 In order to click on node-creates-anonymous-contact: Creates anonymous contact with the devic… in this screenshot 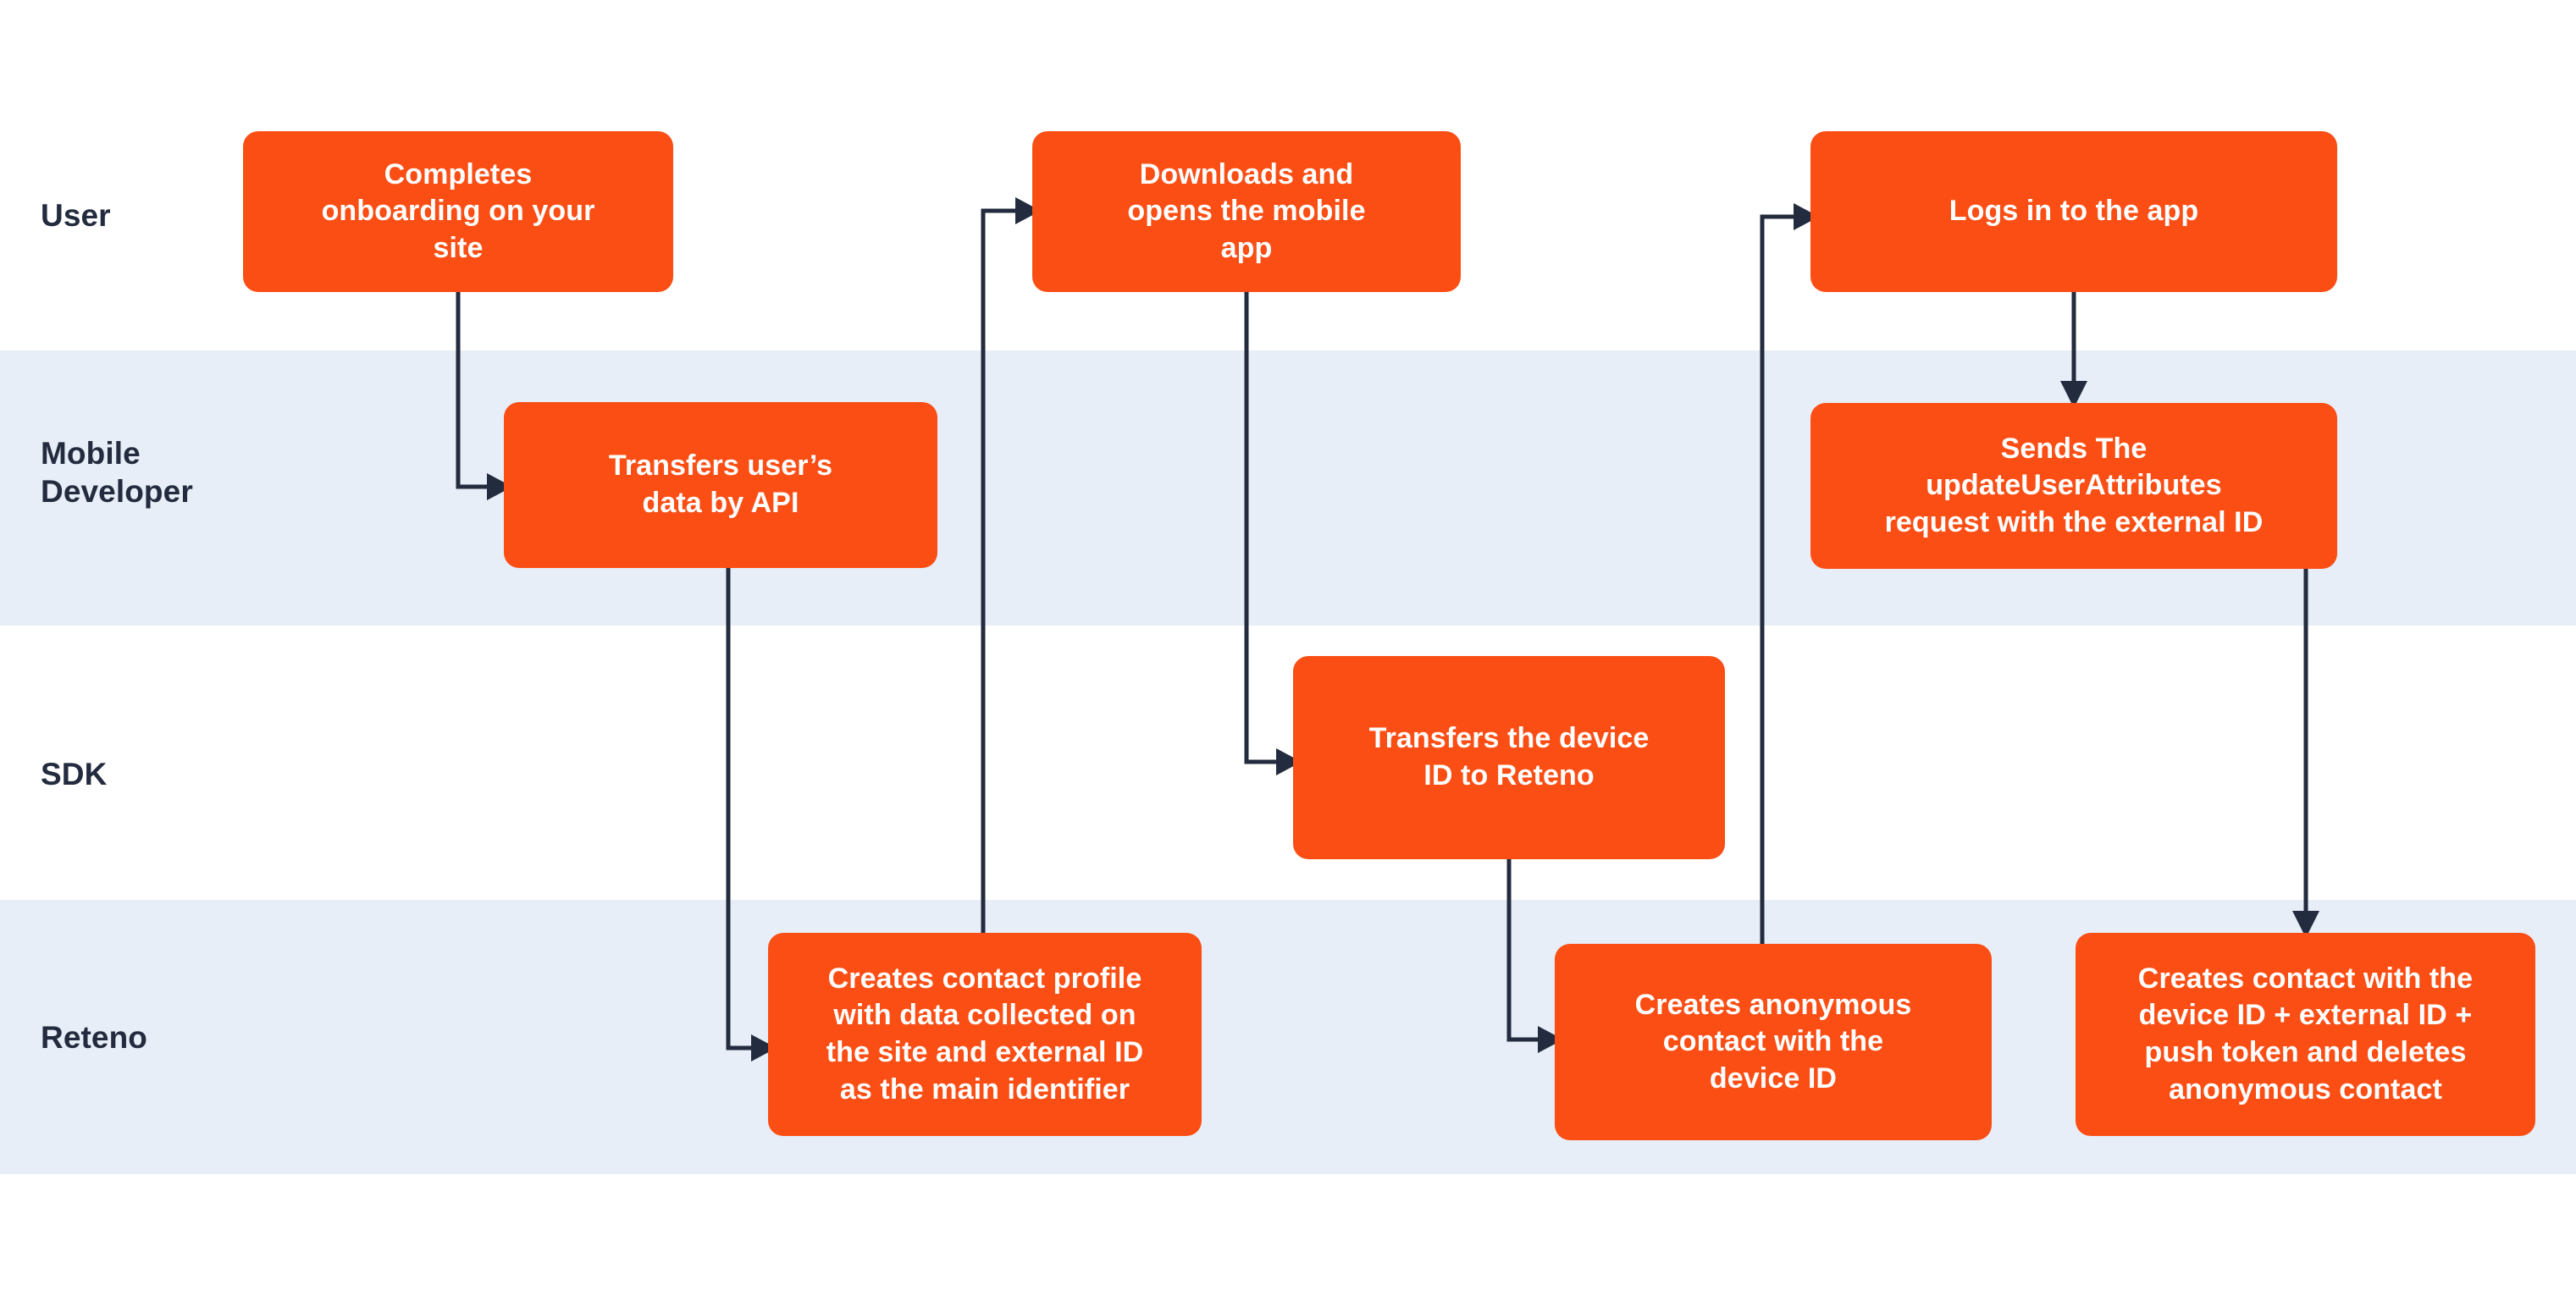, I will do `click(1774, 1042)`.